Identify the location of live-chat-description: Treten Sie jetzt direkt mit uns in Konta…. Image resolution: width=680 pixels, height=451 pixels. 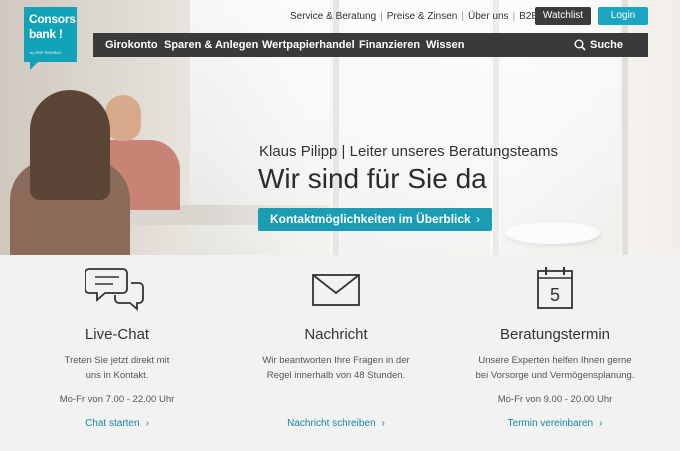
(117, 368).